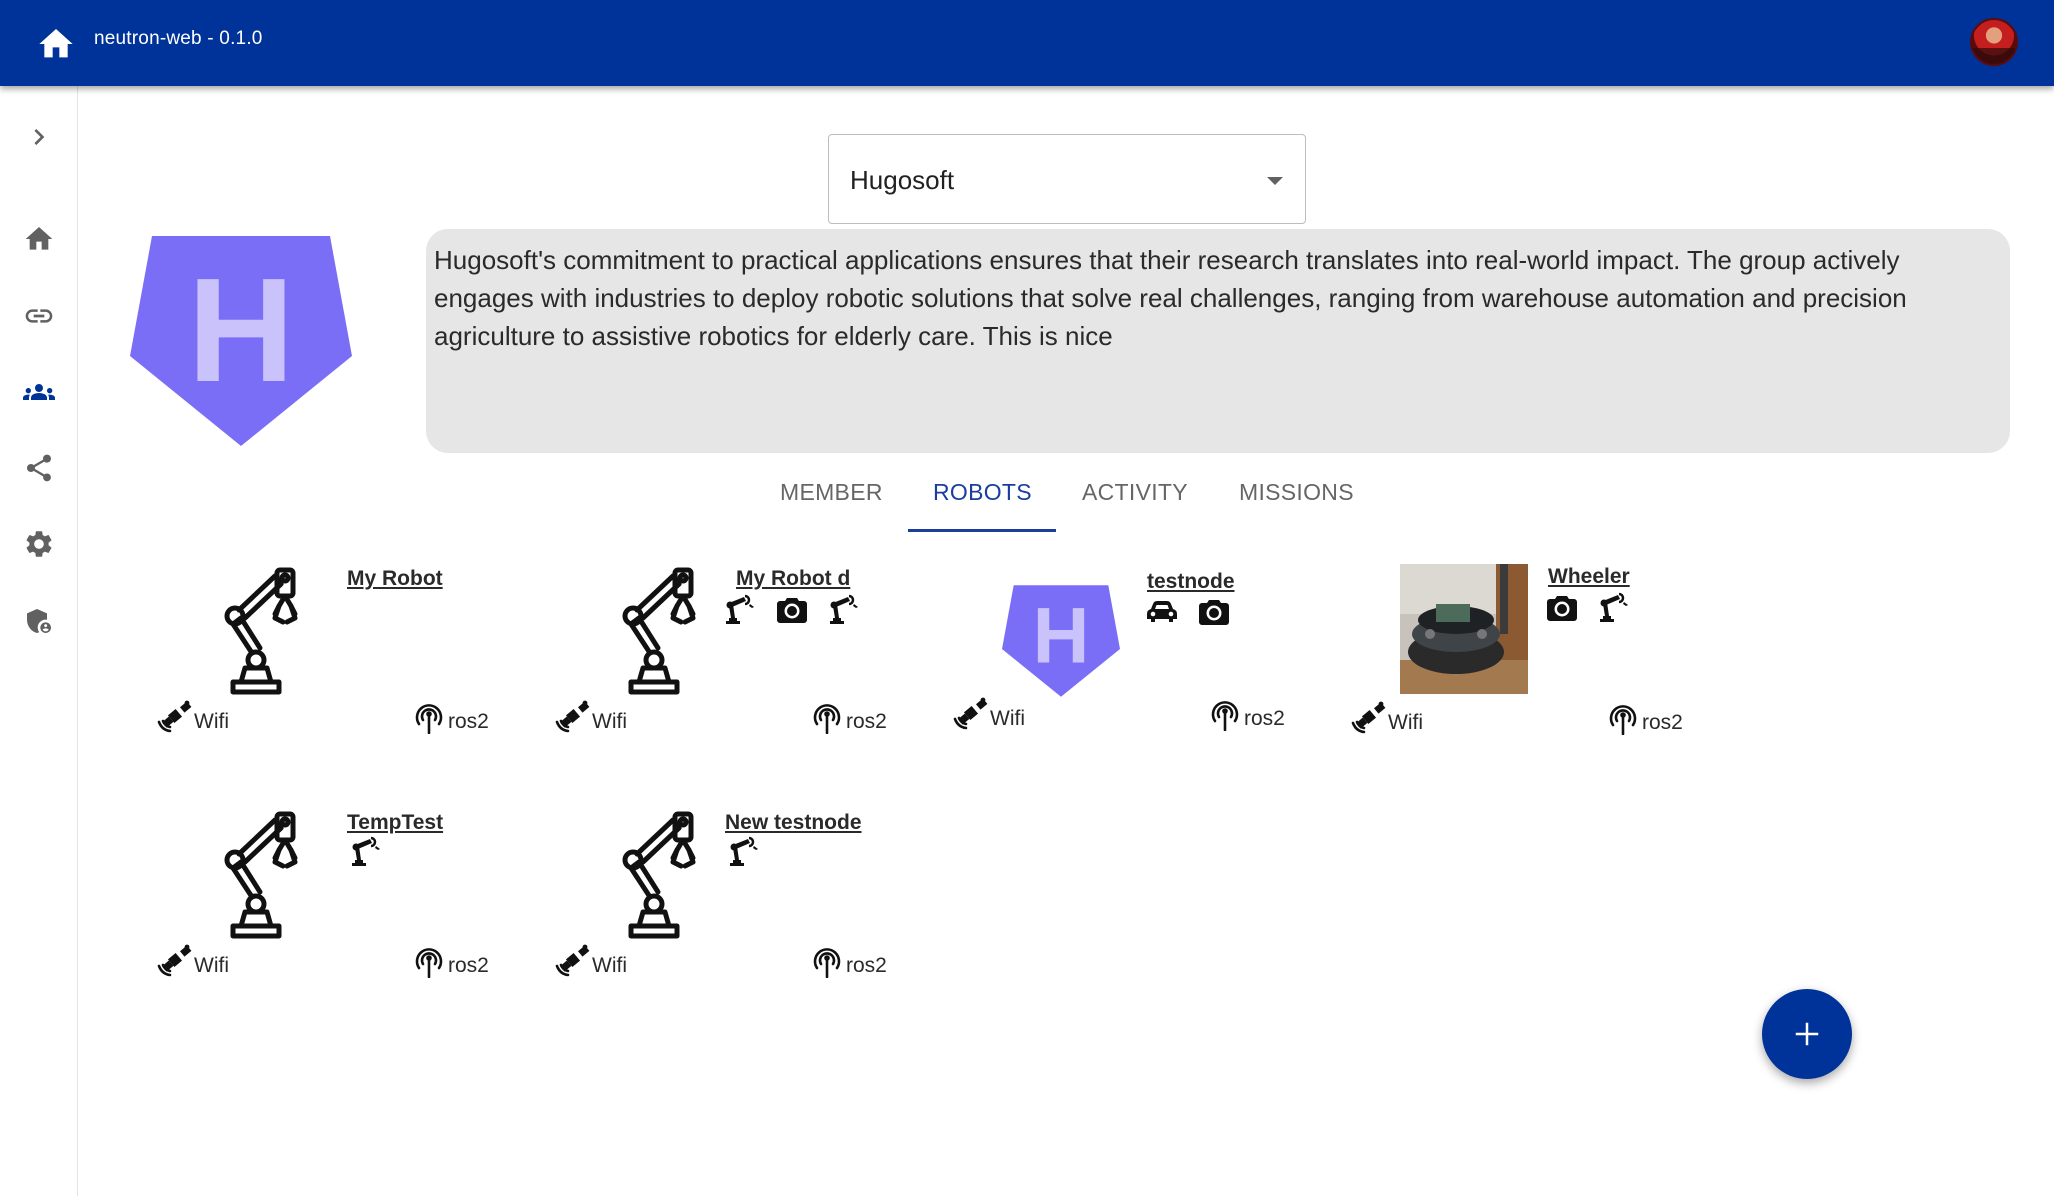 This screenshot has width=2054, height=1196. What do you see at coordinates (1135, 492) in the screenshot?
I see `tab-label: ACTIVITY` at bounding box center [1135, 492].